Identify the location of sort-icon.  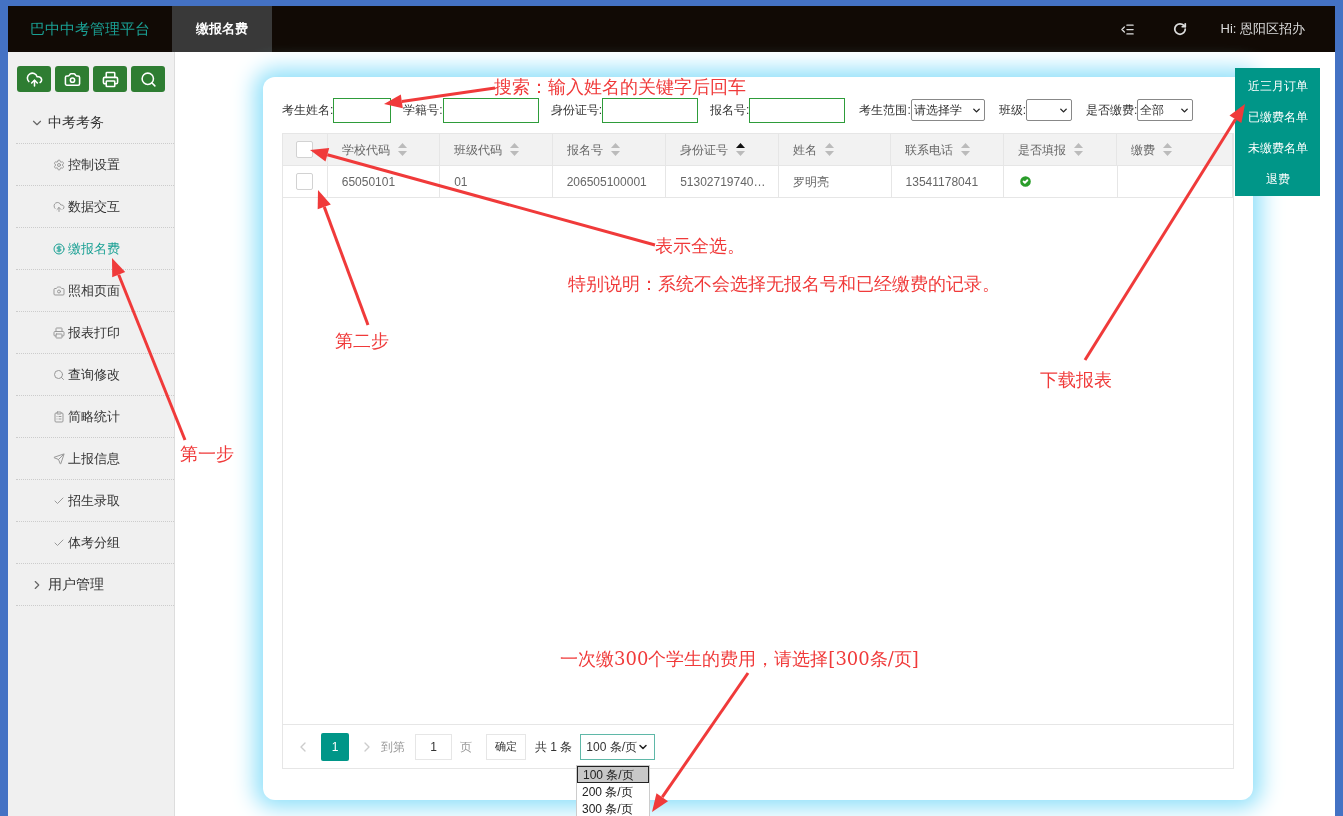
(741, 149).